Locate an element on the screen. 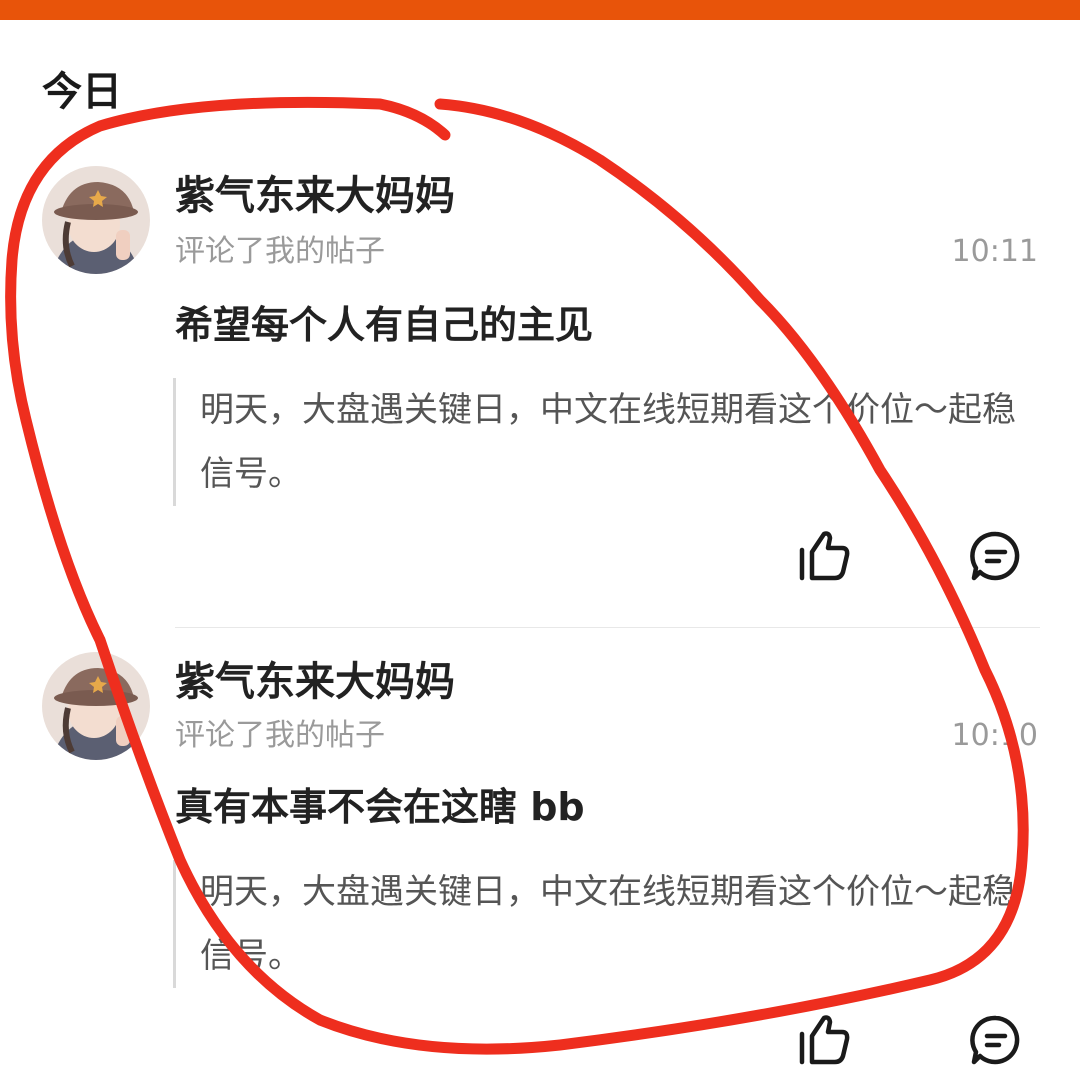 The width and height of the screenshot is (1080, 1080). divider is located at coordinates (607, 627).